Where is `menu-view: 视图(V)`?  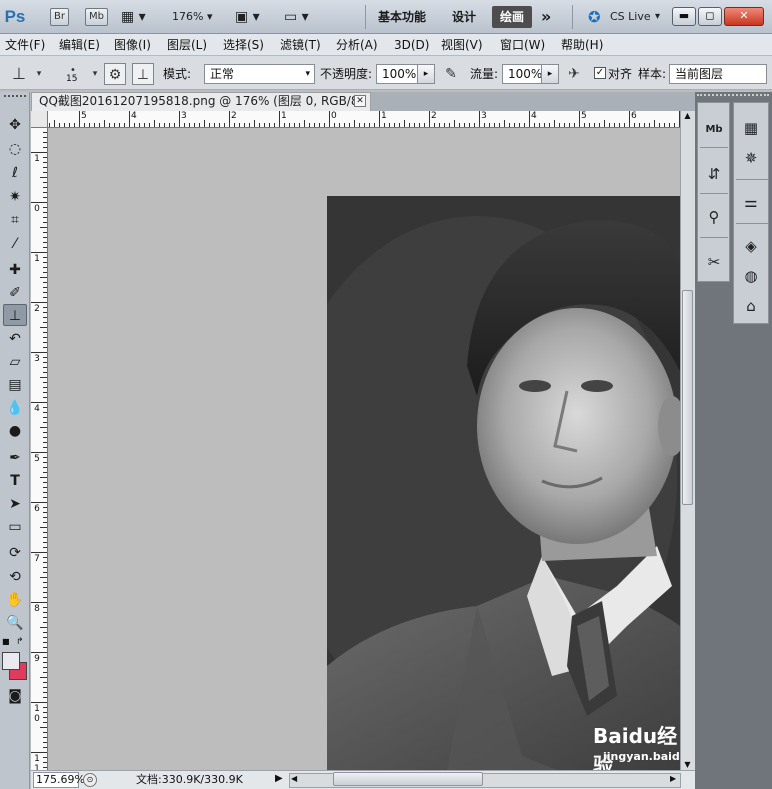 menu-view: 视图(V) is located at coordinates (462, 45).